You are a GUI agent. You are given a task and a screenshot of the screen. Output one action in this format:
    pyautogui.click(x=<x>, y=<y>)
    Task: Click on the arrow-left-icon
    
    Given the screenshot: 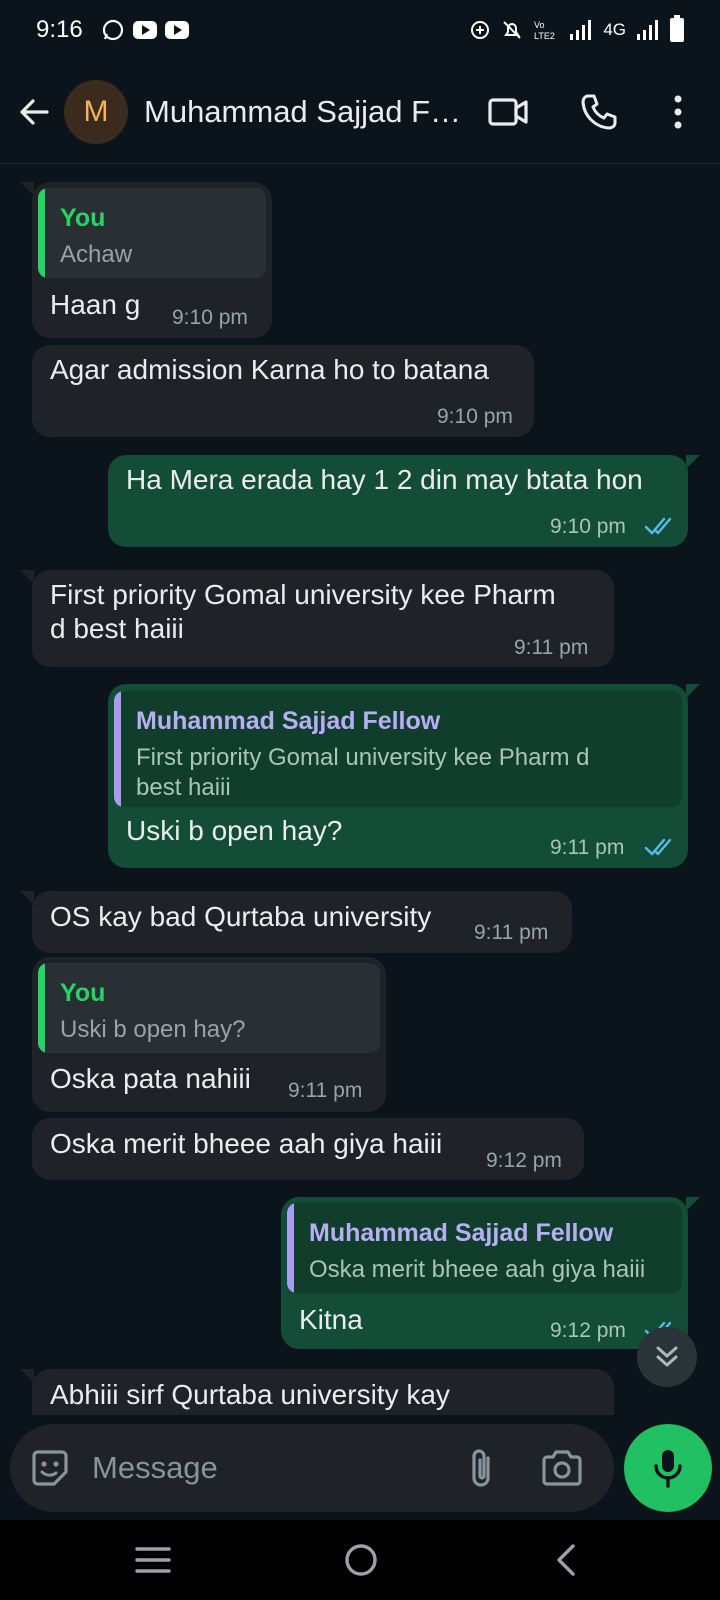 What is the action you would take?
    pyautogui.click(x=34, y=111)
    